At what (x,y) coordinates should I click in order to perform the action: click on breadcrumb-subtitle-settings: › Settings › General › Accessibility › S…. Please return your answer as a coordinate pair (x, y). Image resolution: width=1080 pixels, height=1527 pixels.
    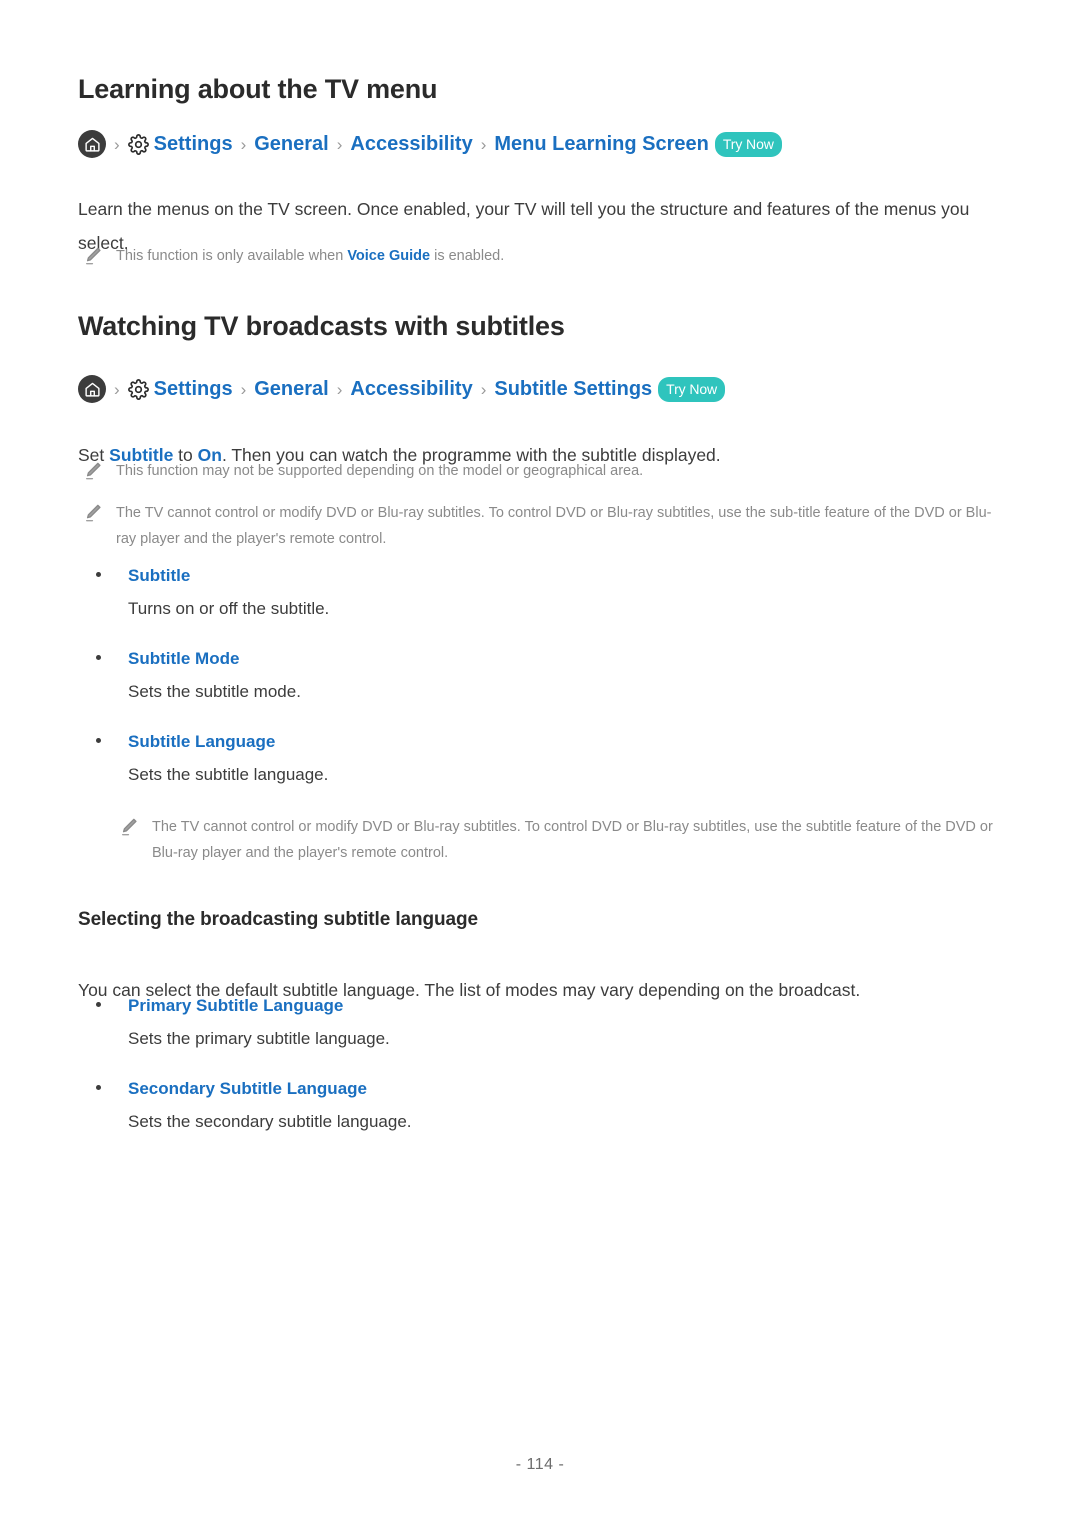
    Looking at the image, I should click on (402, 389).